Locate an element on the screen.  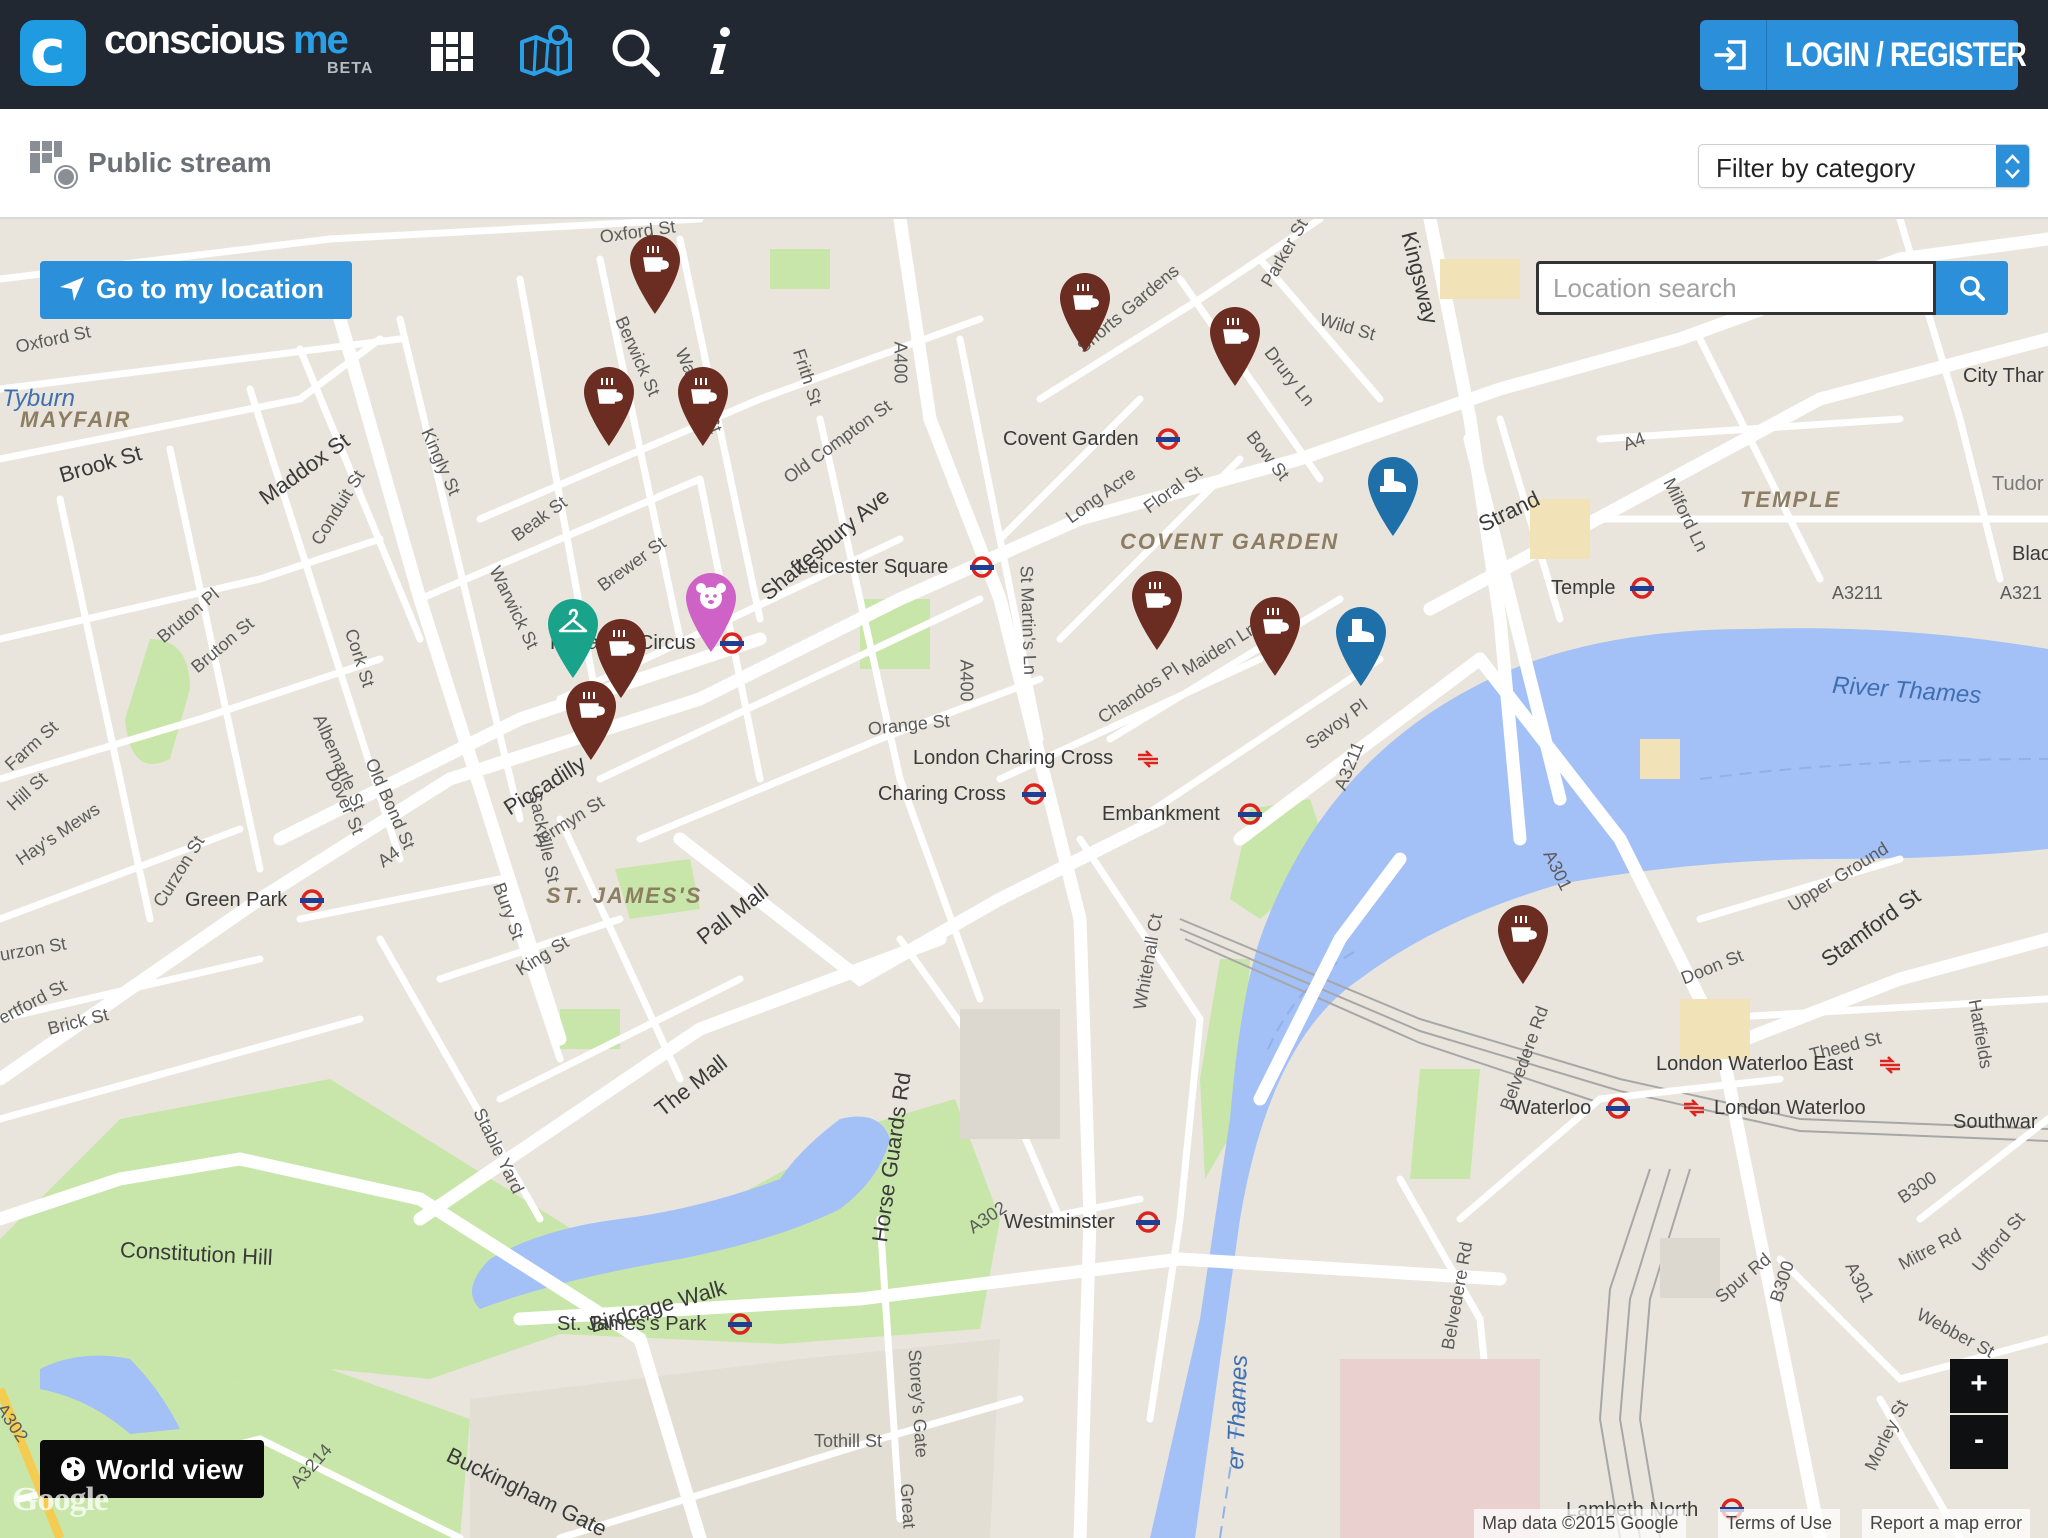
street-label: Great is located at coordinates (908, 1506).